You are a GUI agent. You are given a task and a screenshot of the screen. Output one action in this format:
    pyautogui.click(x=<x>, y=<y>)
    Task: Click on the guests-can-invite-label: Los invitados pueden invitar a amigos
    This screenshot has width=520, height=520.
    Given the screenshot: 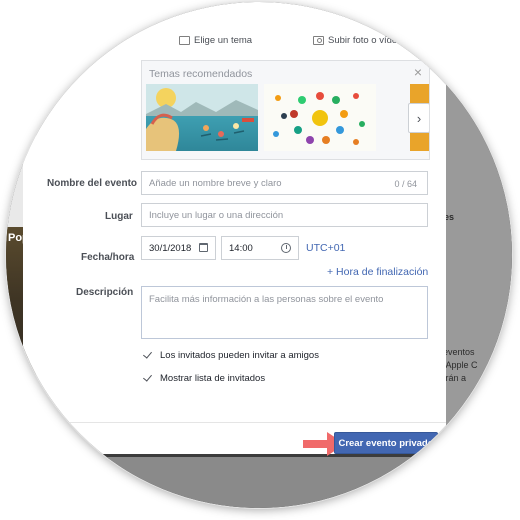 What is the action you would take?
    pyautogui.click(x=239, y=355)
    